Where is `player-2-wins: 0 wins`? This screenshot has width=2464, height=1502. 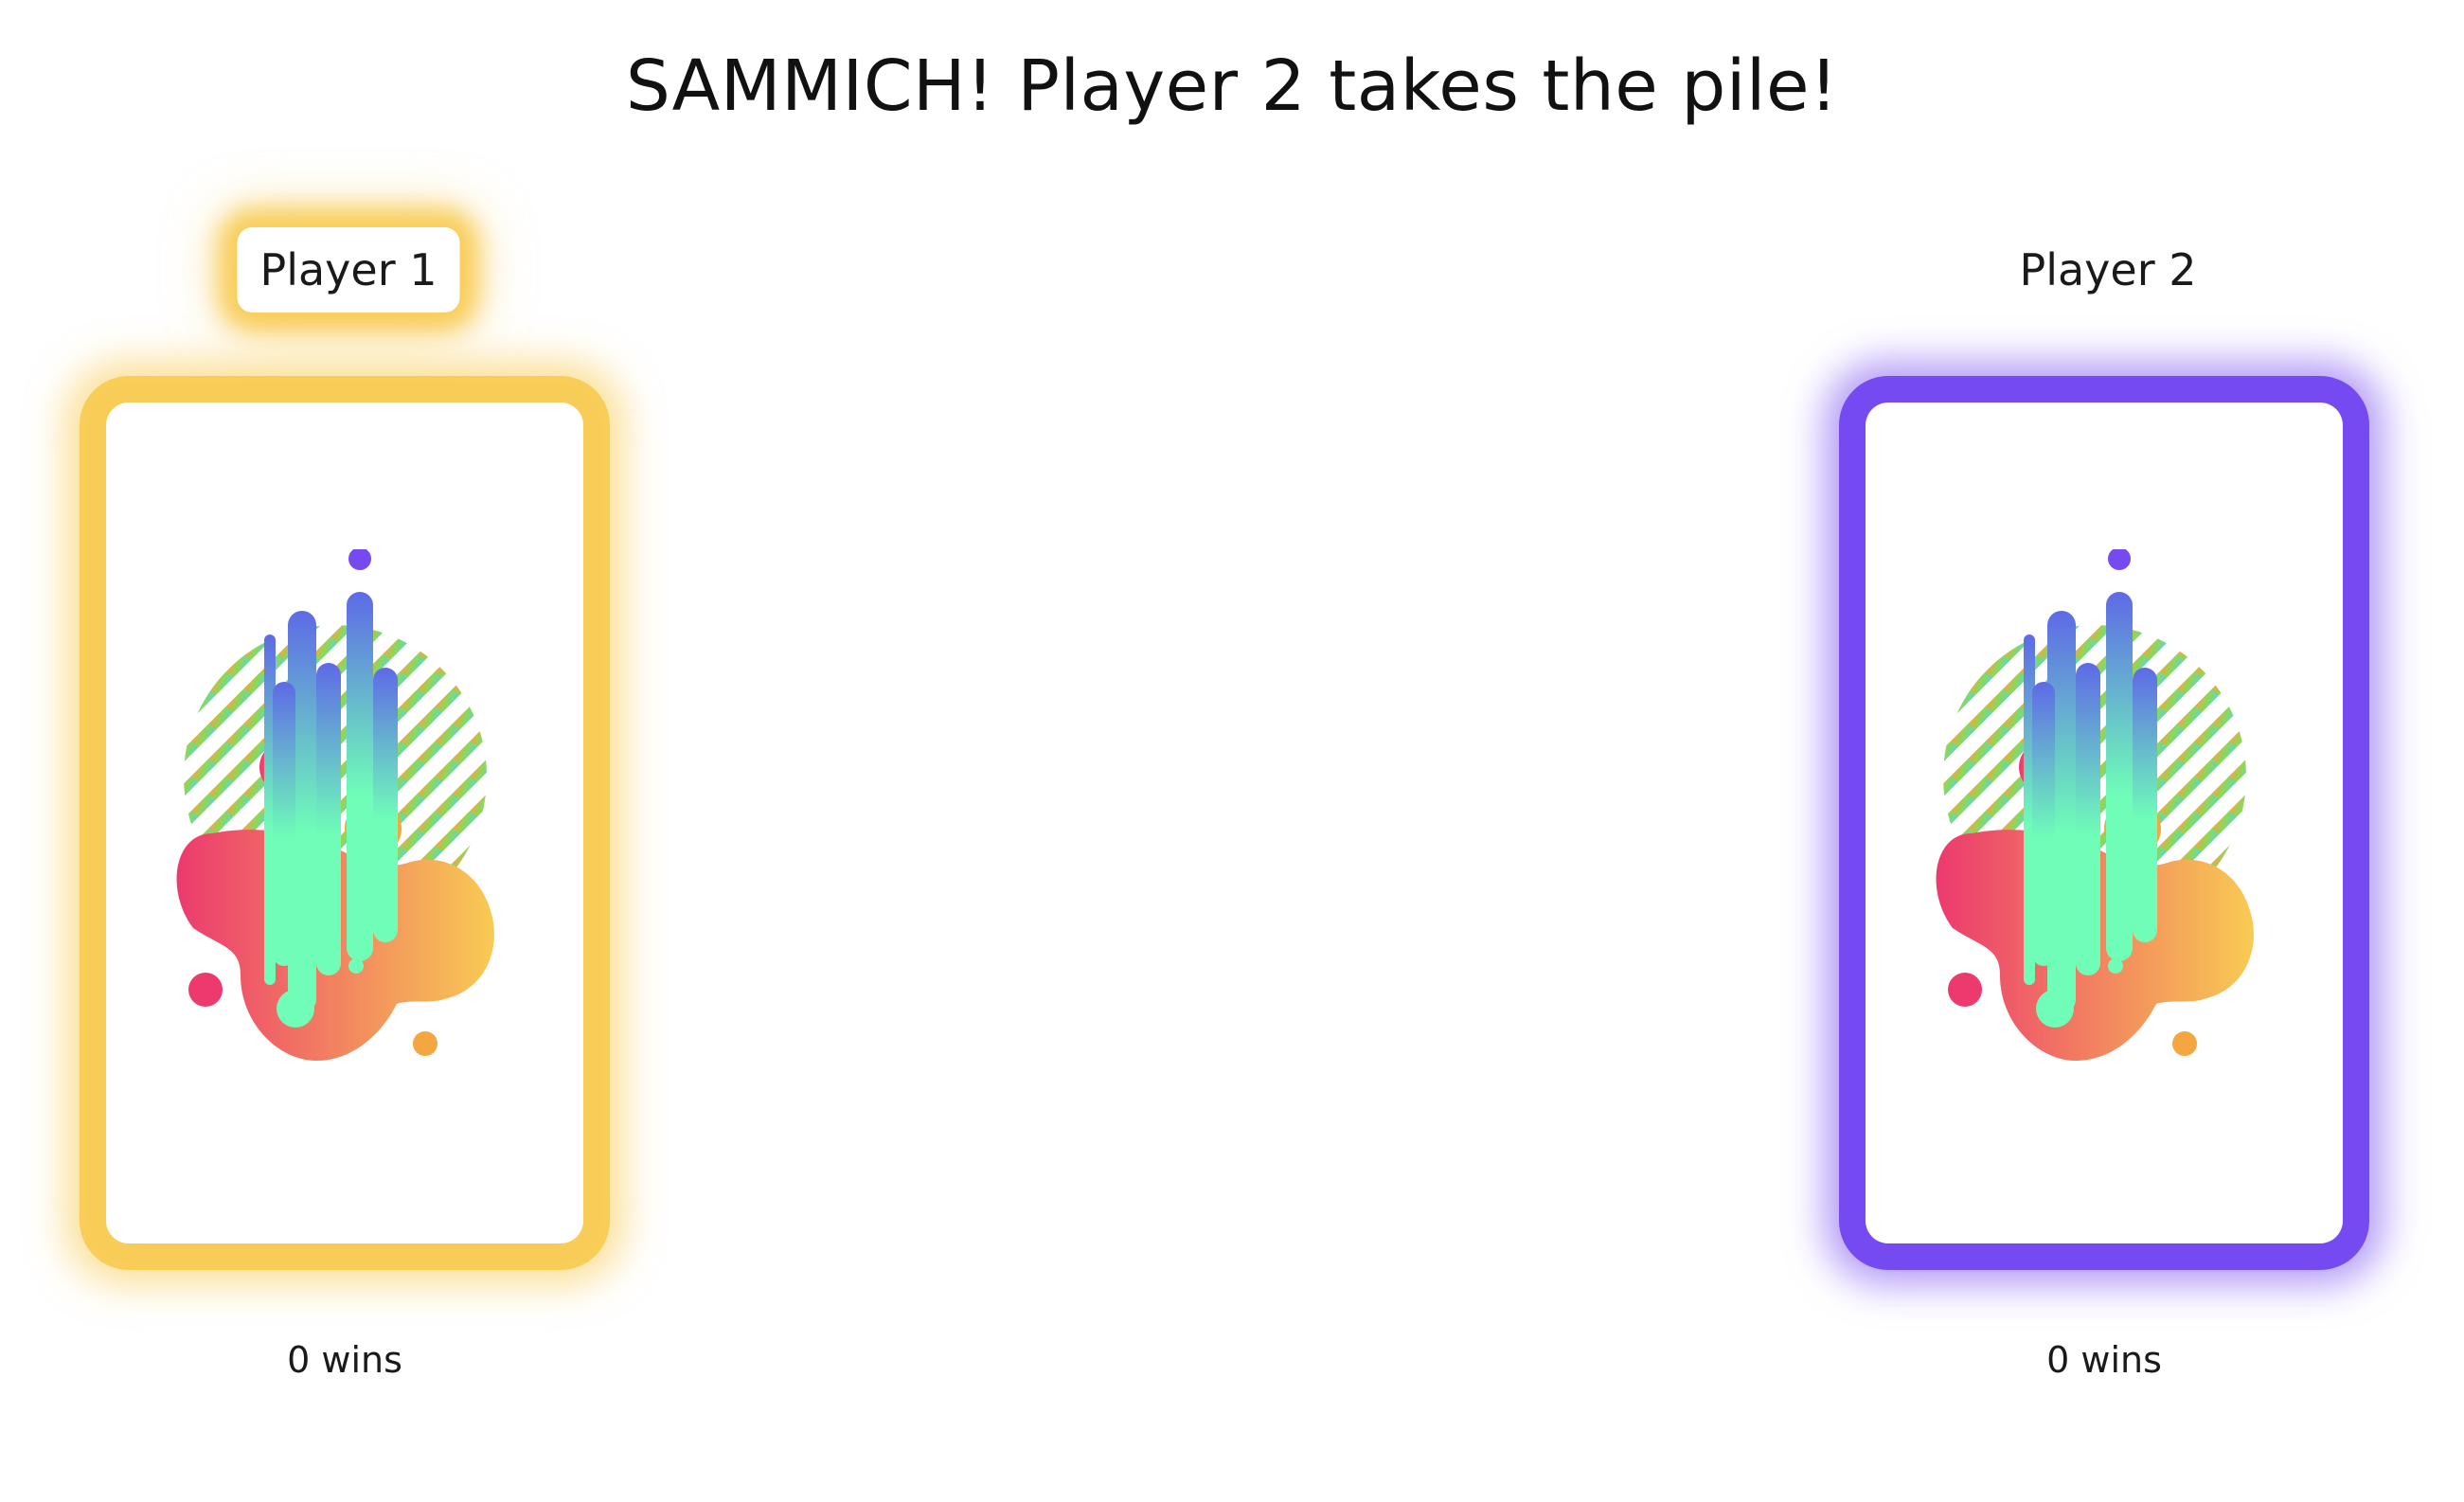 player-2-wins: 0 wins is located at coordinates (2104, 1360).